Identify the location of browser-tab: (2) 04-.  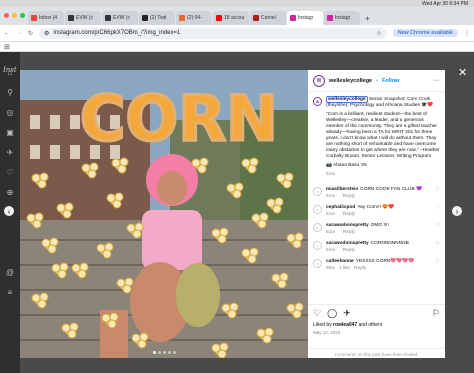
(194, 18).